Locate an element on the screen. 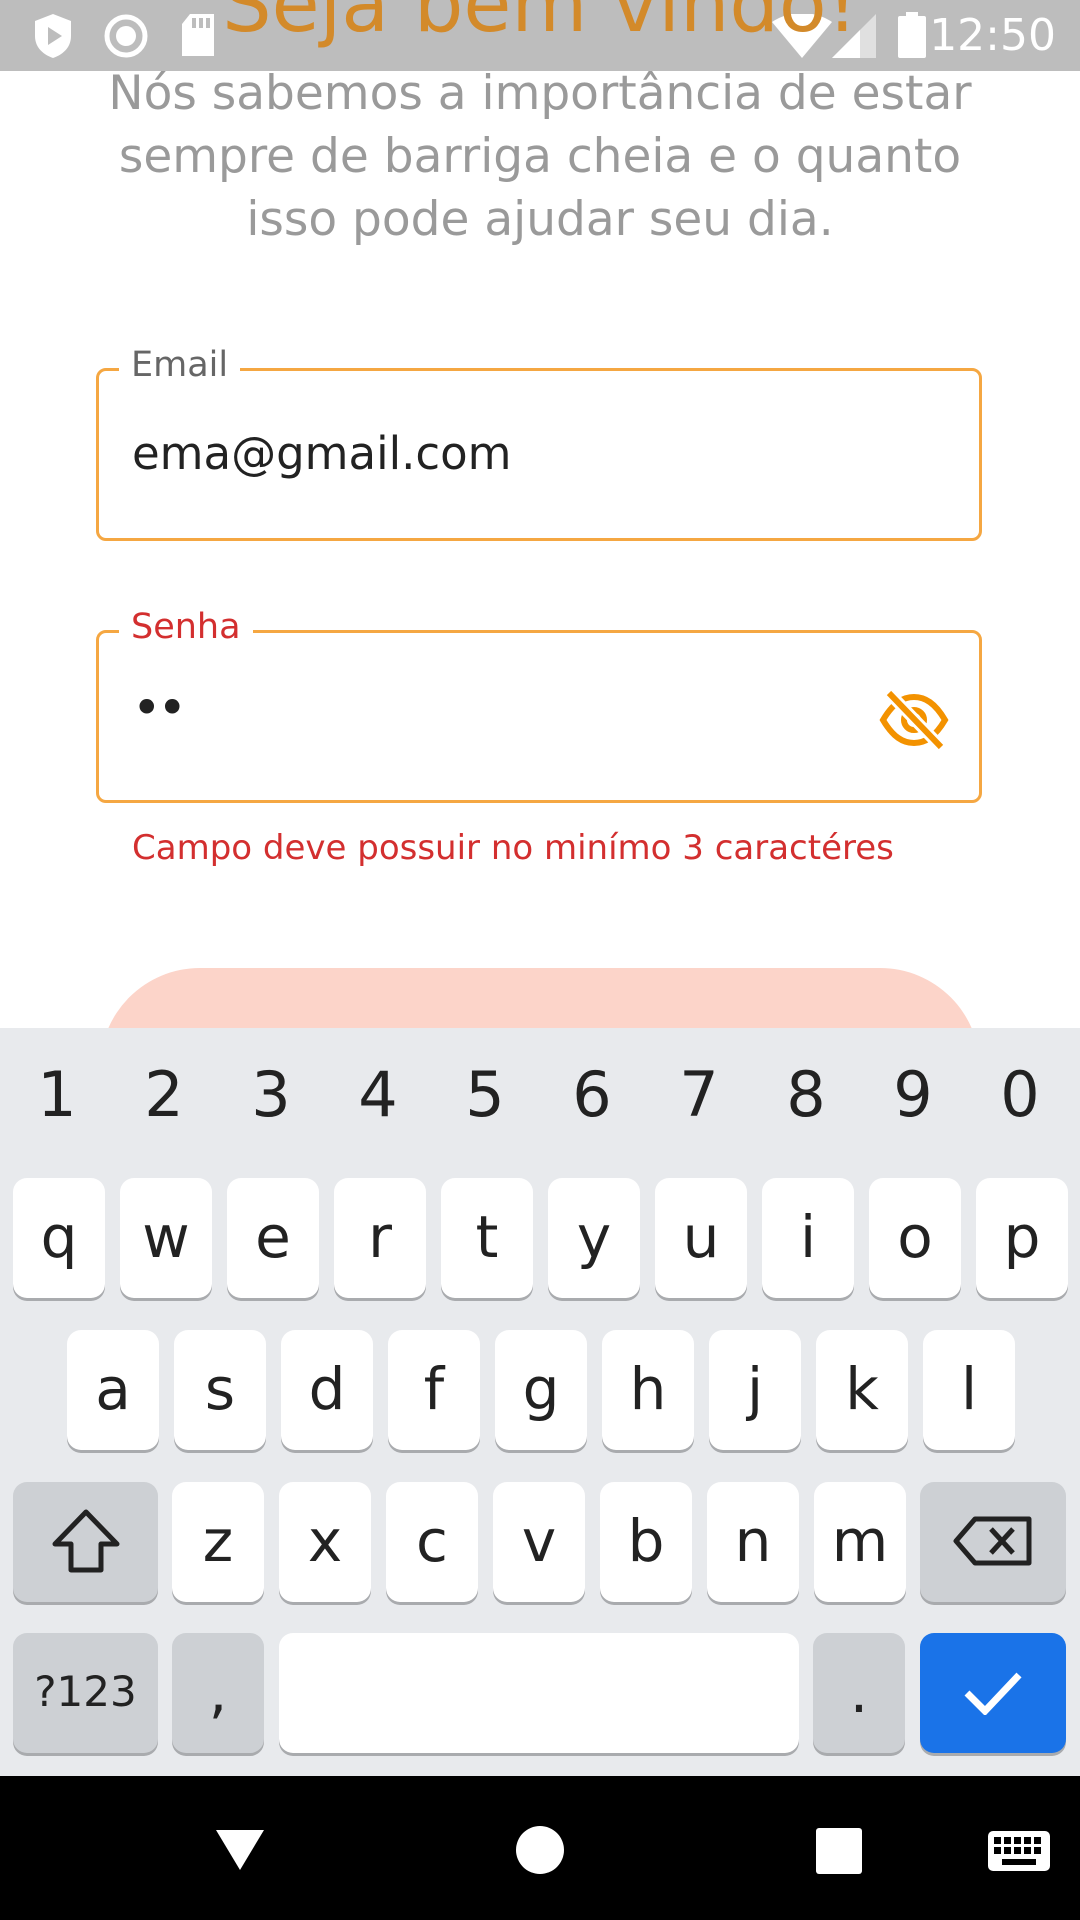  page-title: Seja bem vindo! is located at coordinates (540, 25).